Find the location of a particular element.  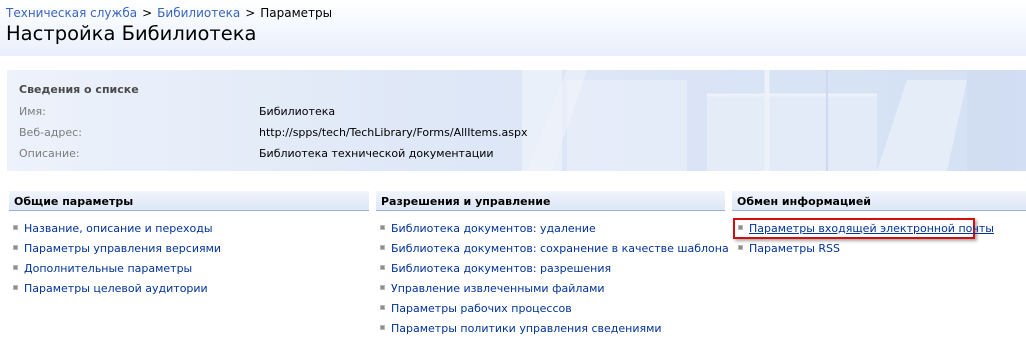

list-item: Параметры RSS is located at coordinates (789, 249).